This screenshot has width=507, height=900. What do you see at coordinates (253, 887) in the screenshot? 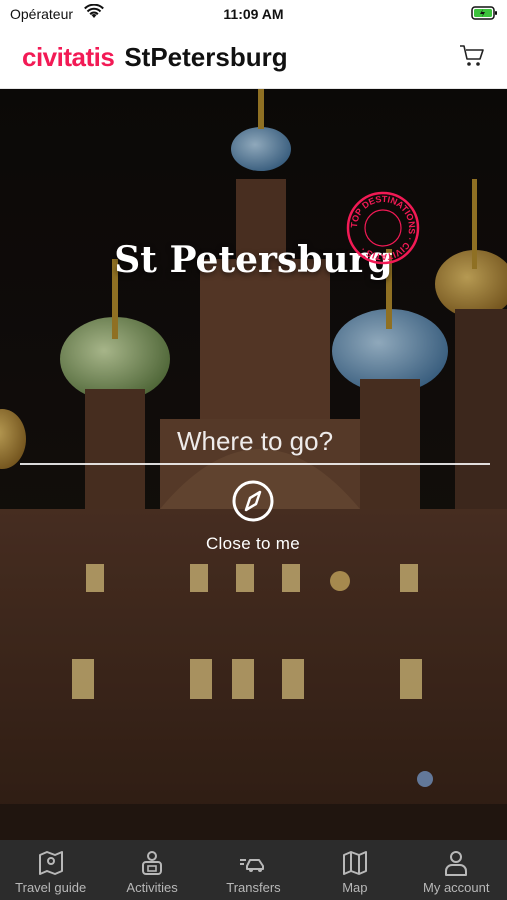
I see `nav-label-transfers: Transfers` at bounding box center [253, 887].